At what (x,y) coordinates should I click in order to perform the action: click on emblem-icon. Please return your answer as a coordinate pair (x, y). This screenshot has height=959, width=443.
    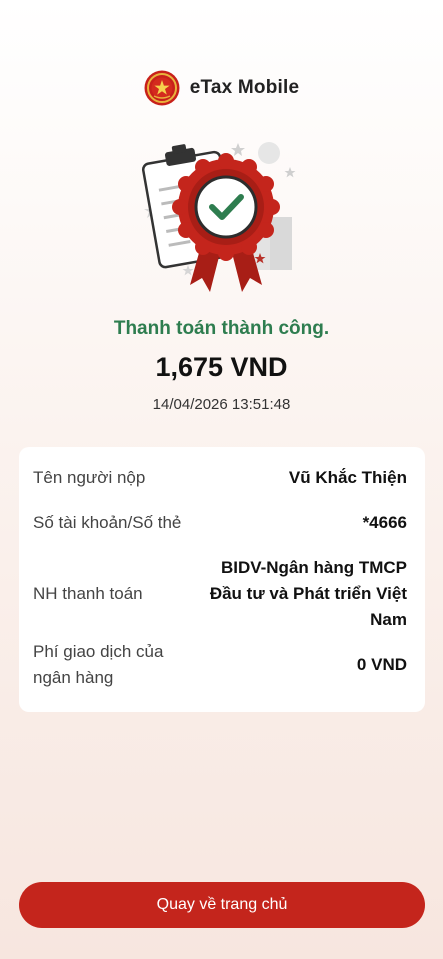
    Looking at the image, I should click on (162, 88).